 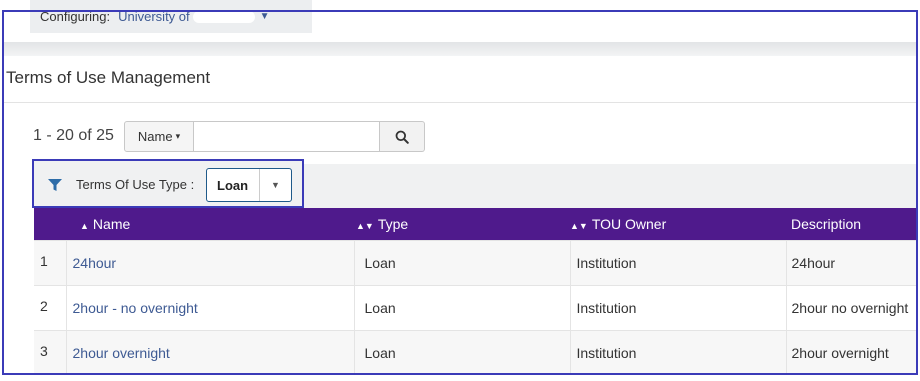 What do you see at coordinates (461, 102) in the screenshot?
I see `title-divider` at bounding box center [461, 102].